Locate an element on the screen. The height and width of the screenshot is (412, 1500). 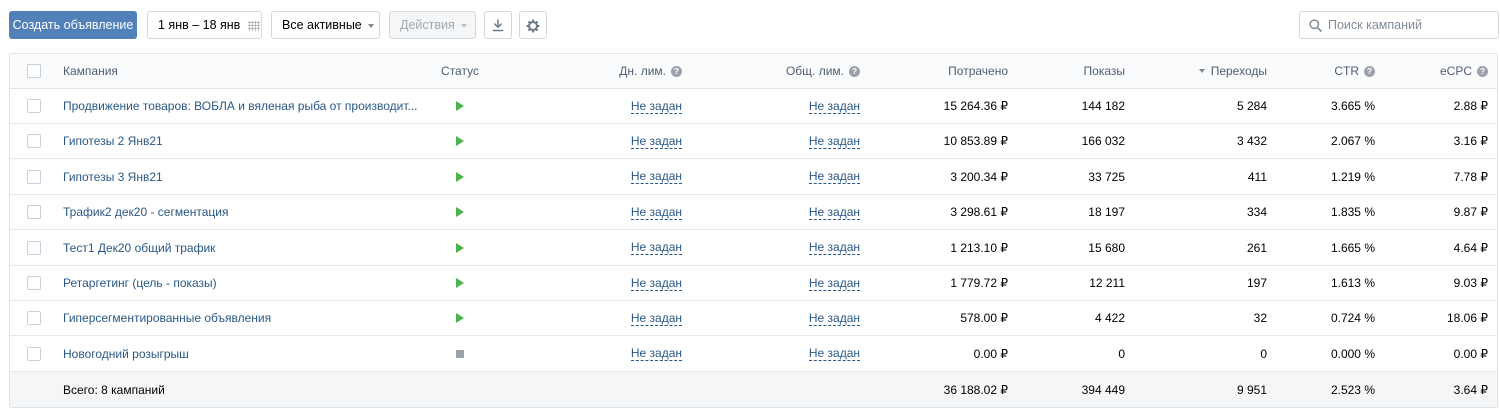
ctr-value: 3.665 % is located at coordinates (1352, 106).